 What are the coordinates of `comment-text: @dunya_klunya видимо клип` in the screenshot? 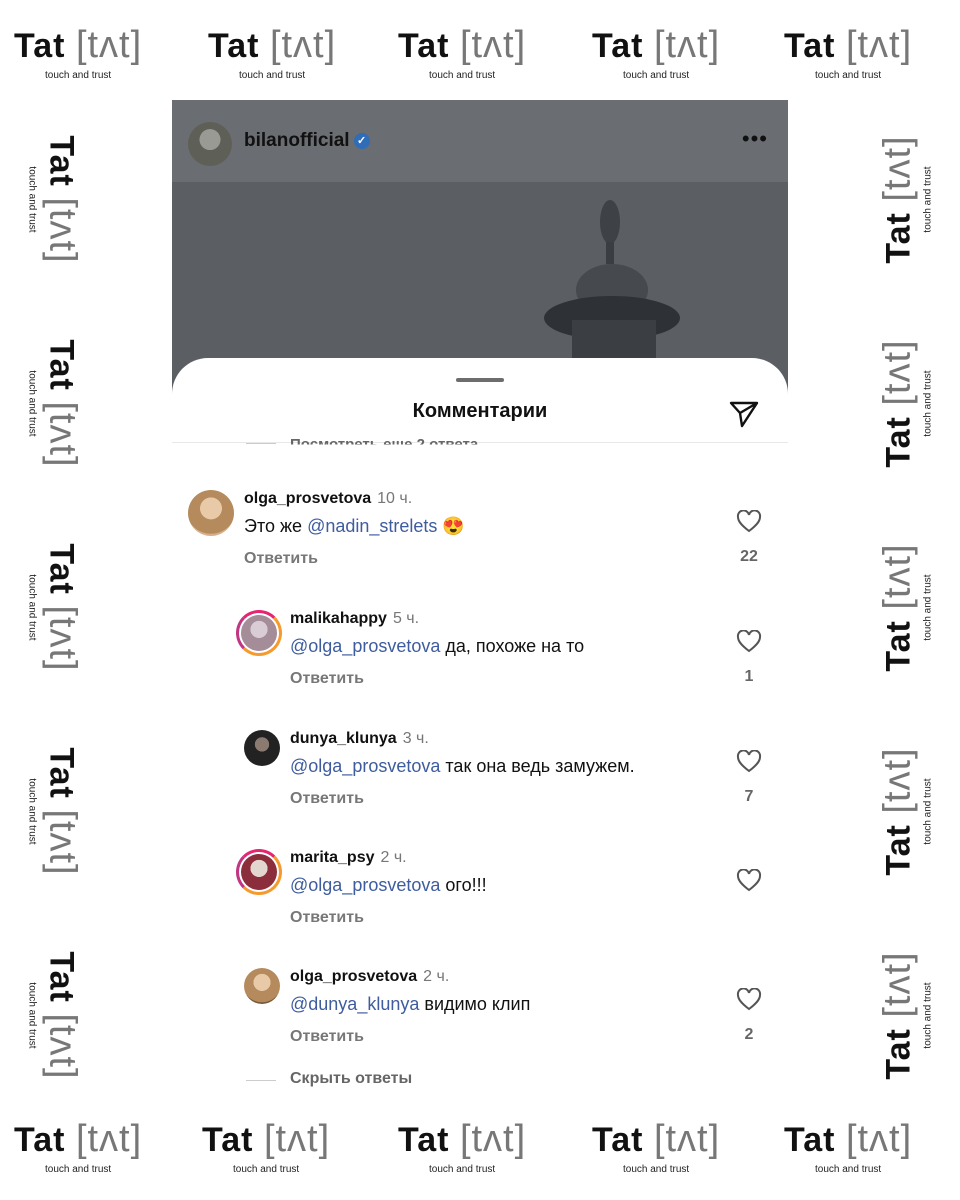 It's located at (410, 1004).